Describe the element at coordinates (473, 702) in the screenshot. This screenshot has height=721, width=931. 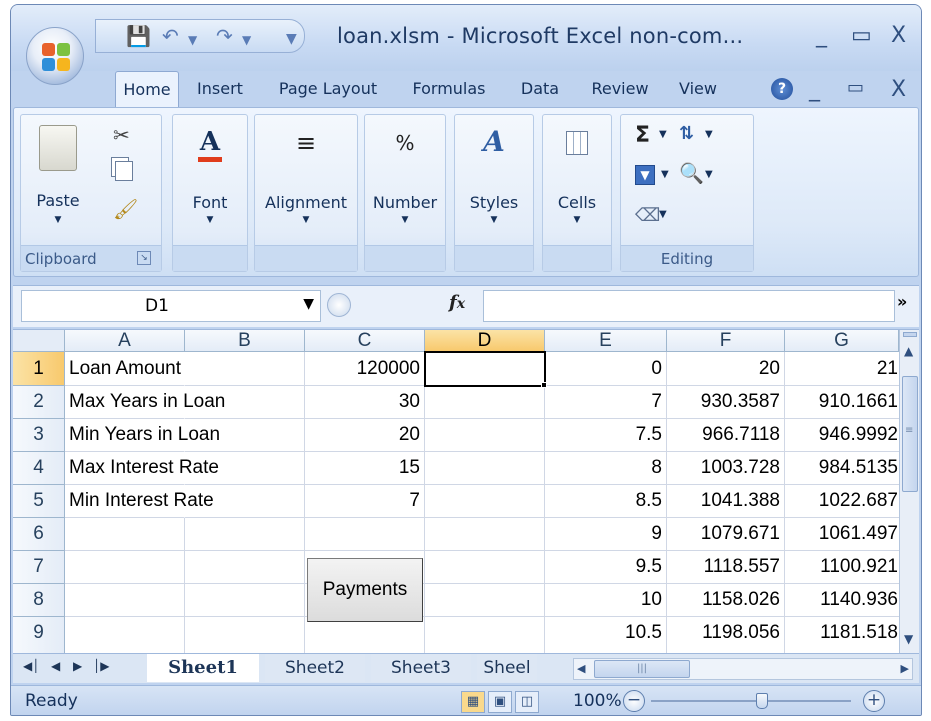
I see `normal-view-button: ▦` at that location.